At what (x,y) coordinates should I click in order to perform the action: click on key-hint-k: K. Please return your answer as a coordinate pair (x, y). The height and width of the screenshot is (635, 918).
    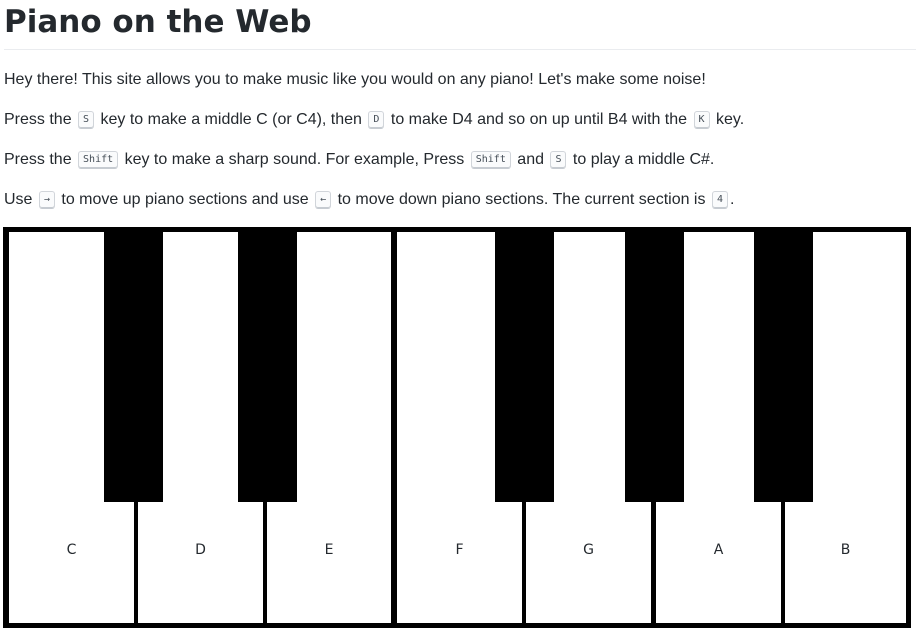
    Looking at the image, I should click on (701, 120).